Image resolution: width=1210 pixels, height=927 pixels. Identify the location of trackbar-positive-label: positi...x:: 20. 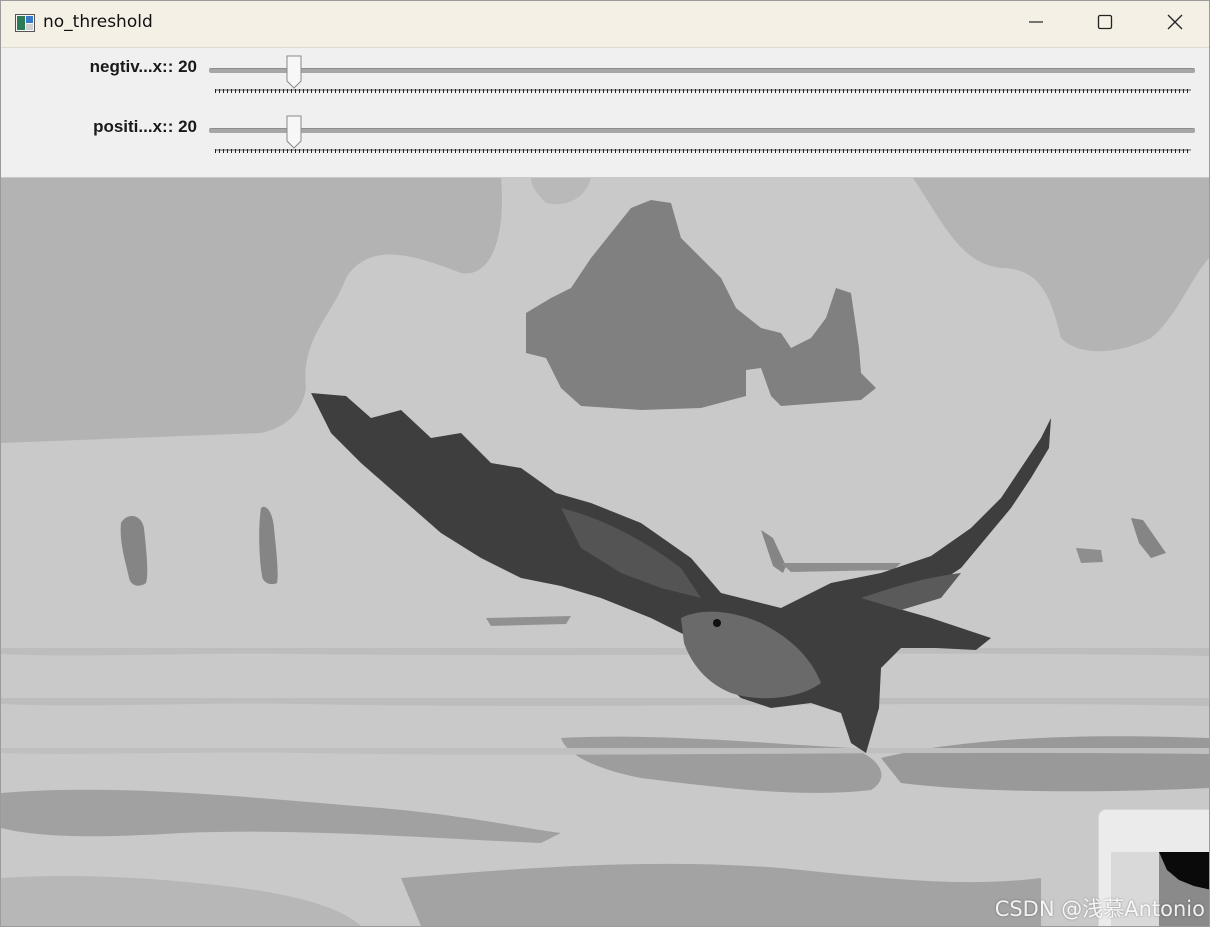
(145, 126).